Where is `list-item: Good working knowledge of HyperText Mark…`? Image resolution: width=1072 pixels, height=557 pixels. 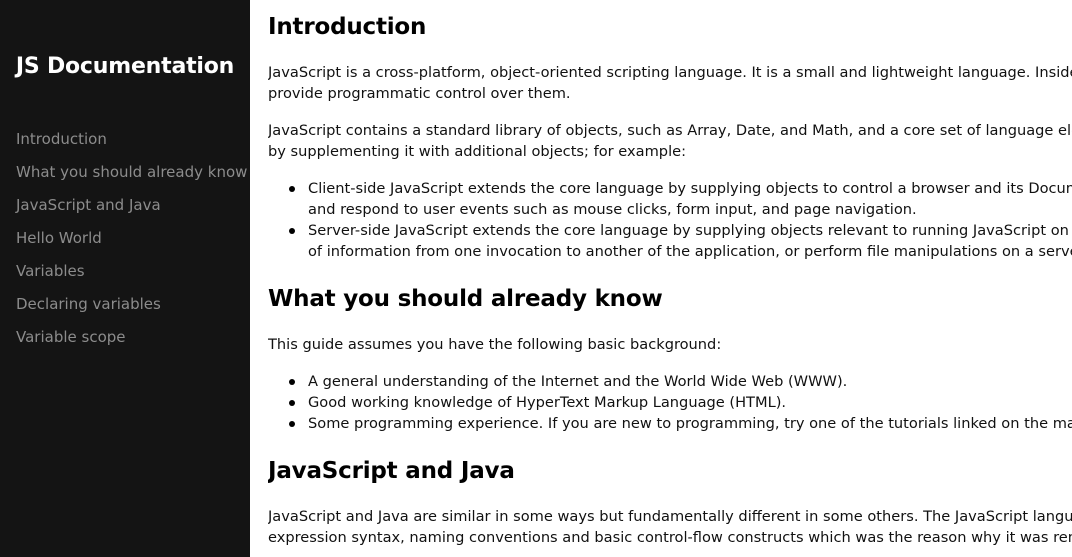 list-item: Good working knowledge of HyperText Mark… is located at coordinates (680, 402).